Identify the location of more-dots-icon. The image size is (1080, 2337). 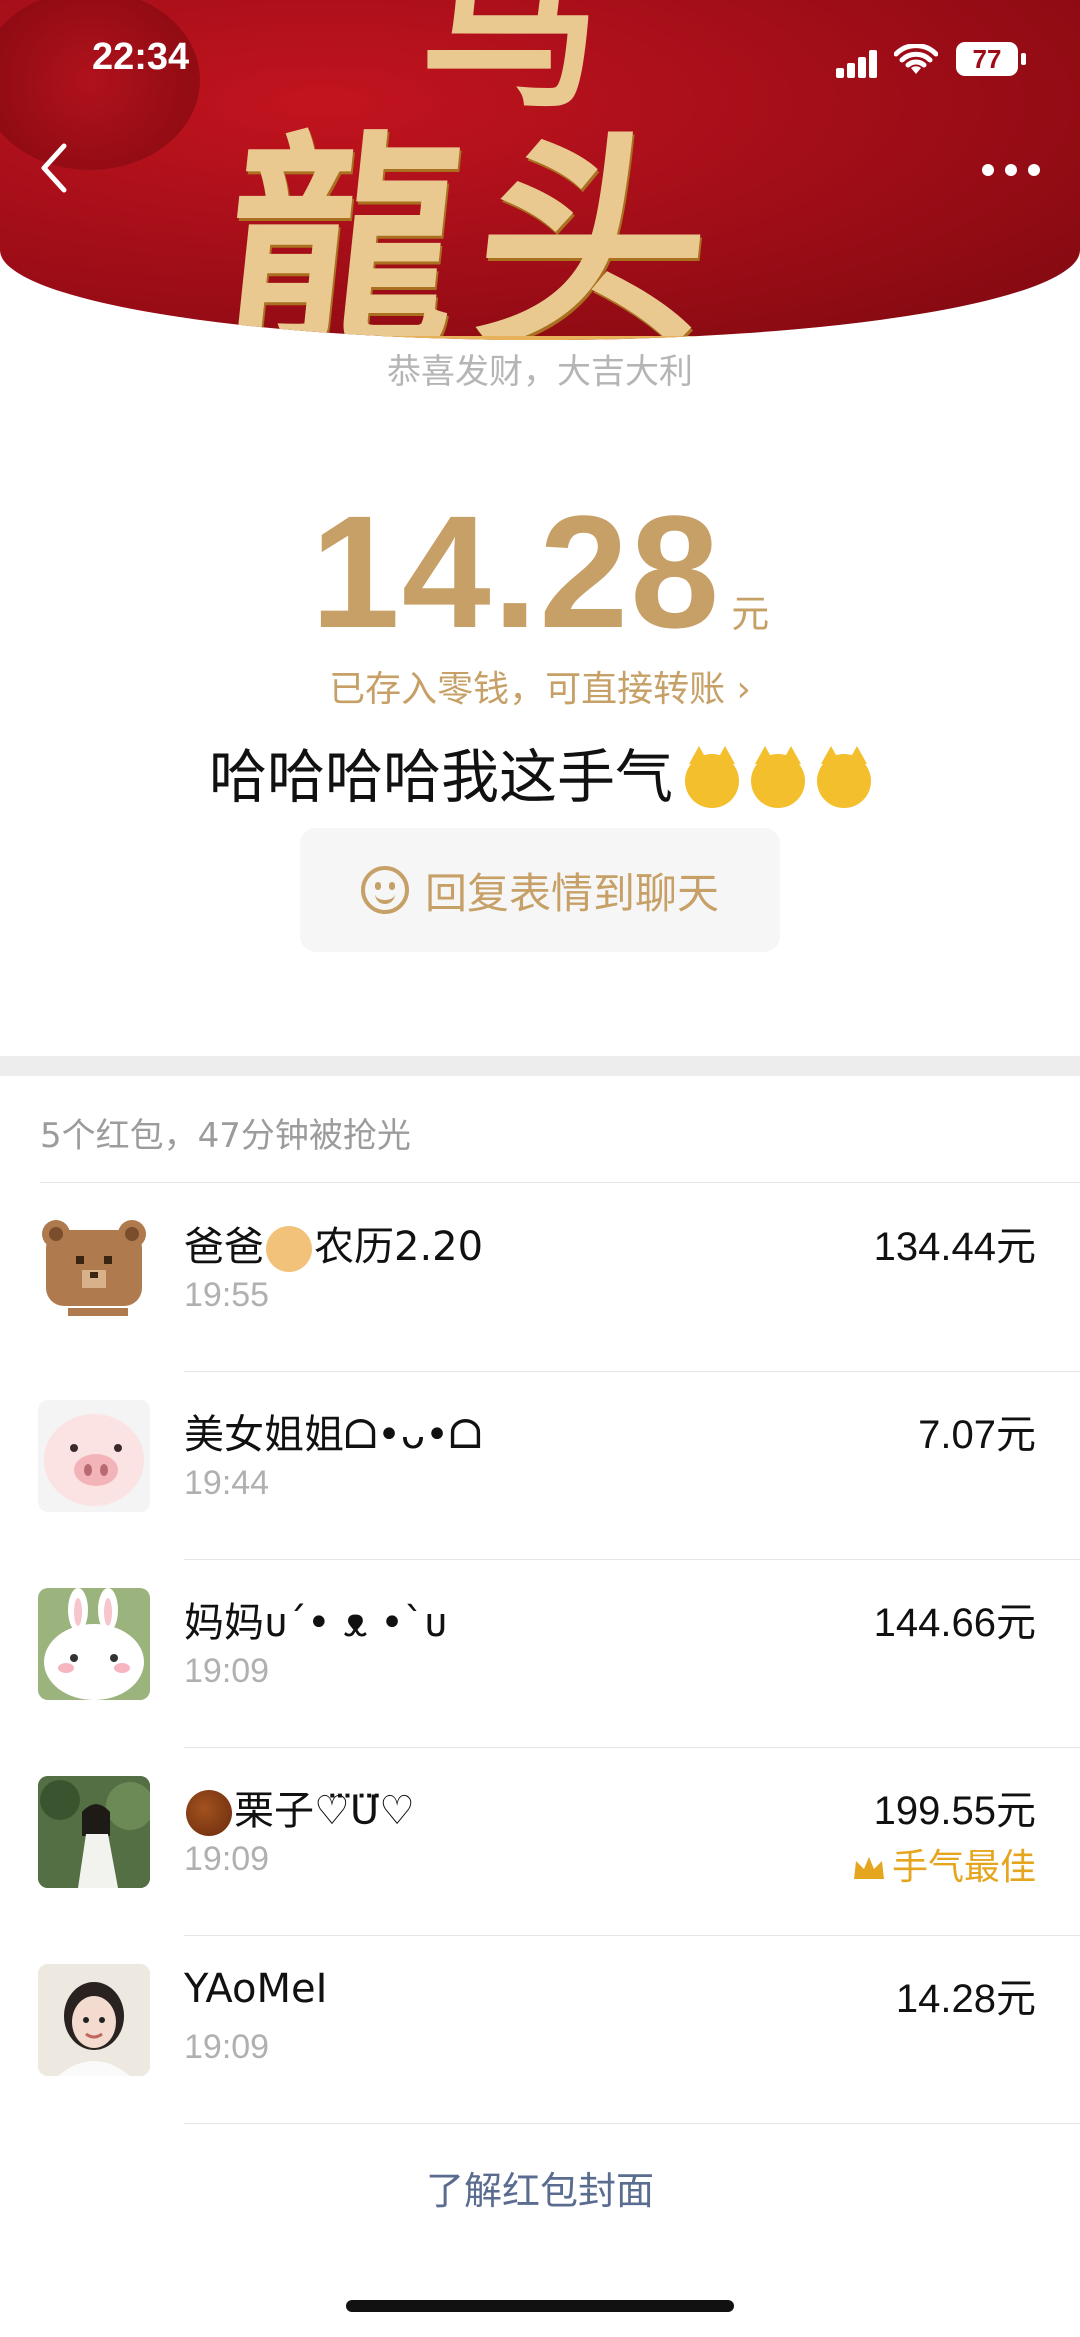
(1011, 170).